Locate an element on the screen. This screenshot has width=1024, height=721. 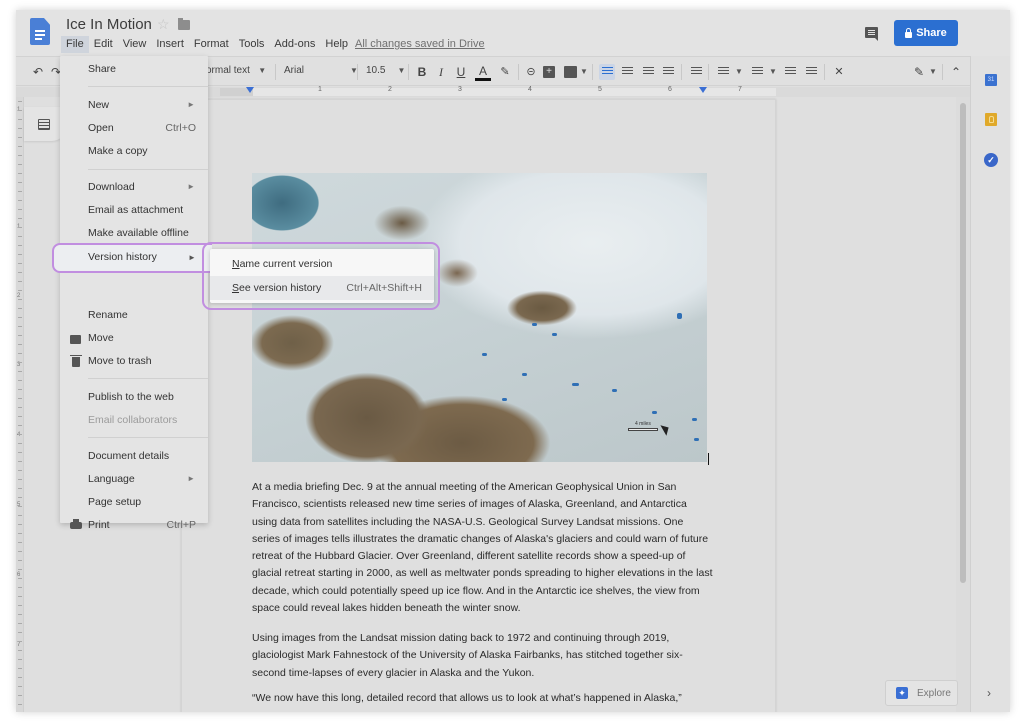
side-panel: 31 ✓ › is located at coordinates (990, 384).